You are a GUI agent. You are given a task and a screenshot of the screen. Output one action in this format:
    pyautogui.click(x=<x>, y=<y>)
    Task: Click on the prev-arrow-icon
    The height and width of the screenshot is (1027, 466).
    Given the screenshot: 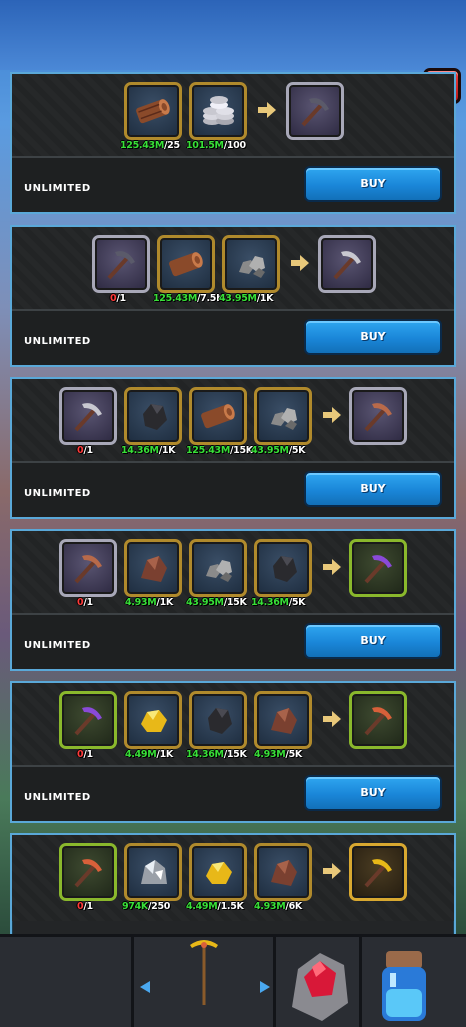 What is the action you would take?
    pyautogui.click(x=145, y=987)
    